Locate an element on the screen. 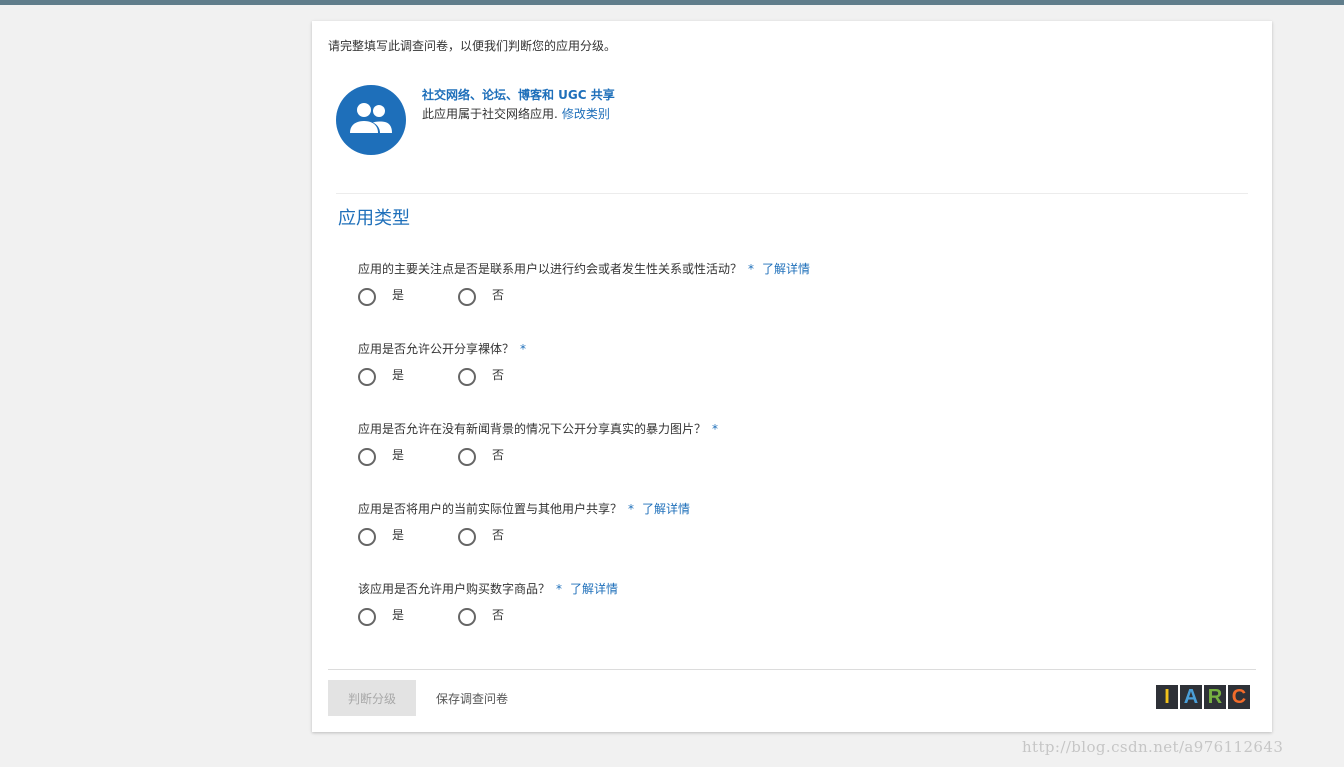  question-text: 该应用是否允许用户购买数字商品？ is located at coordinates (454, 589).